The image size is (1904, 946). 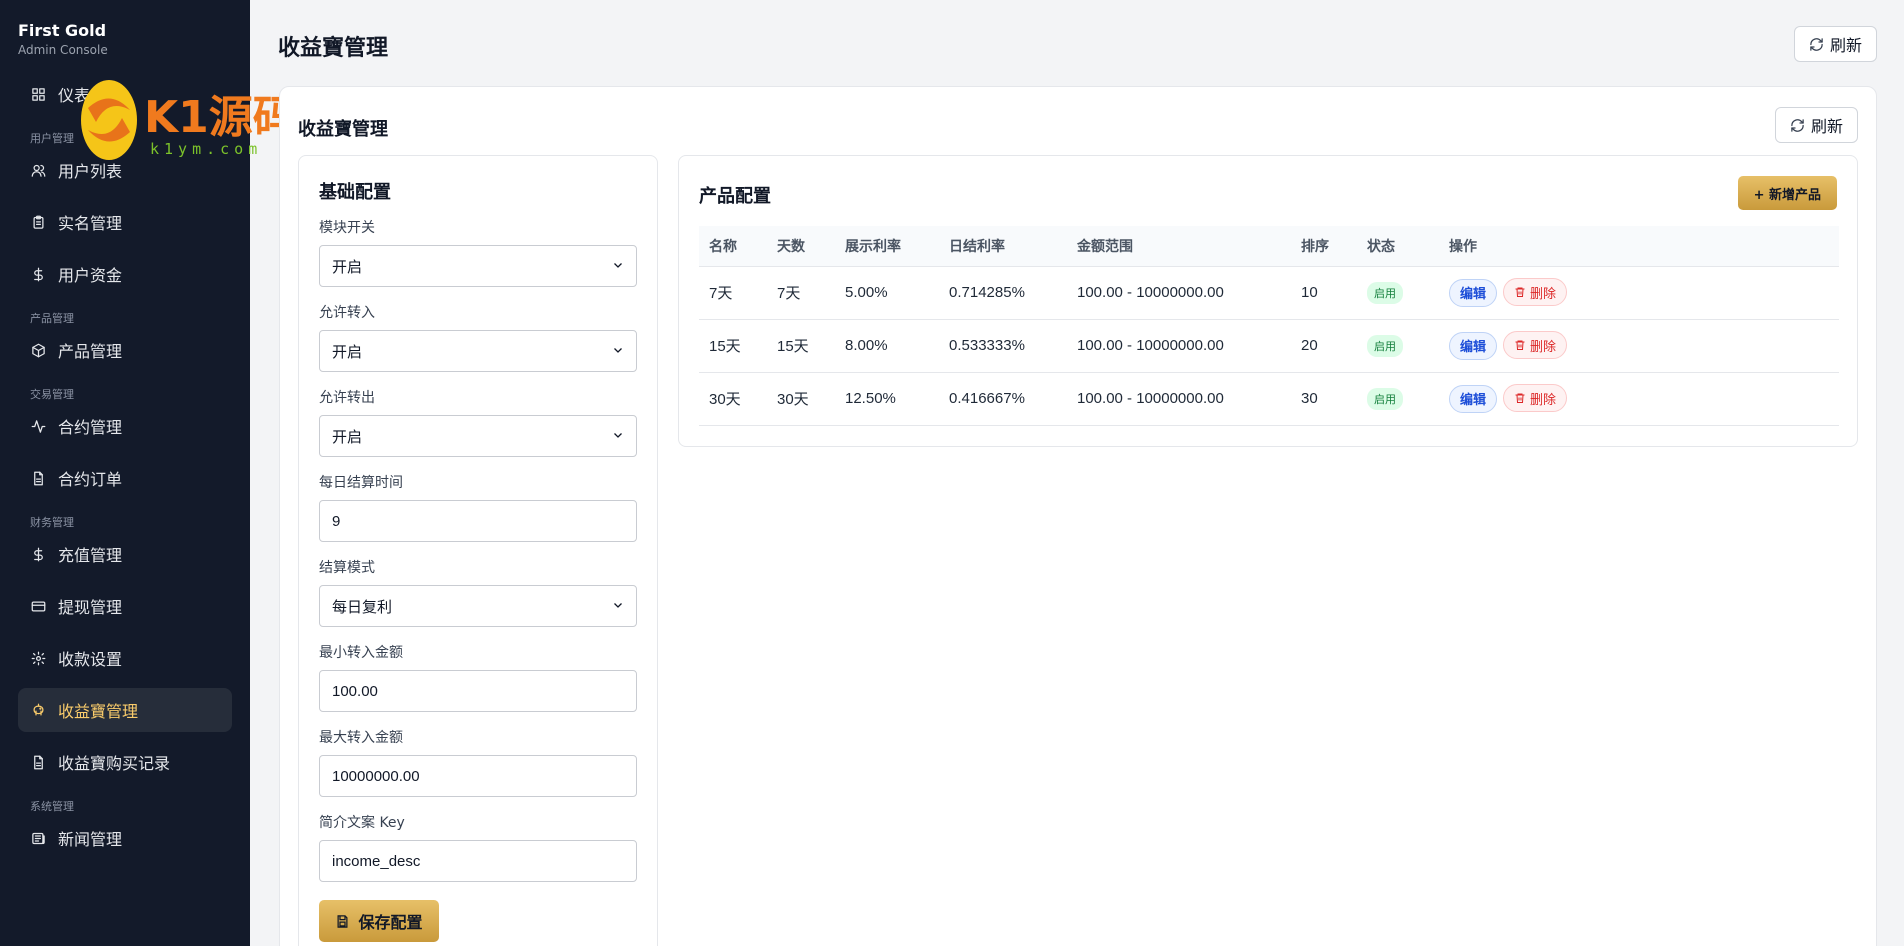 I want to click on sidebar-item-deposits: 充值管理, so click(x=125, y=554).